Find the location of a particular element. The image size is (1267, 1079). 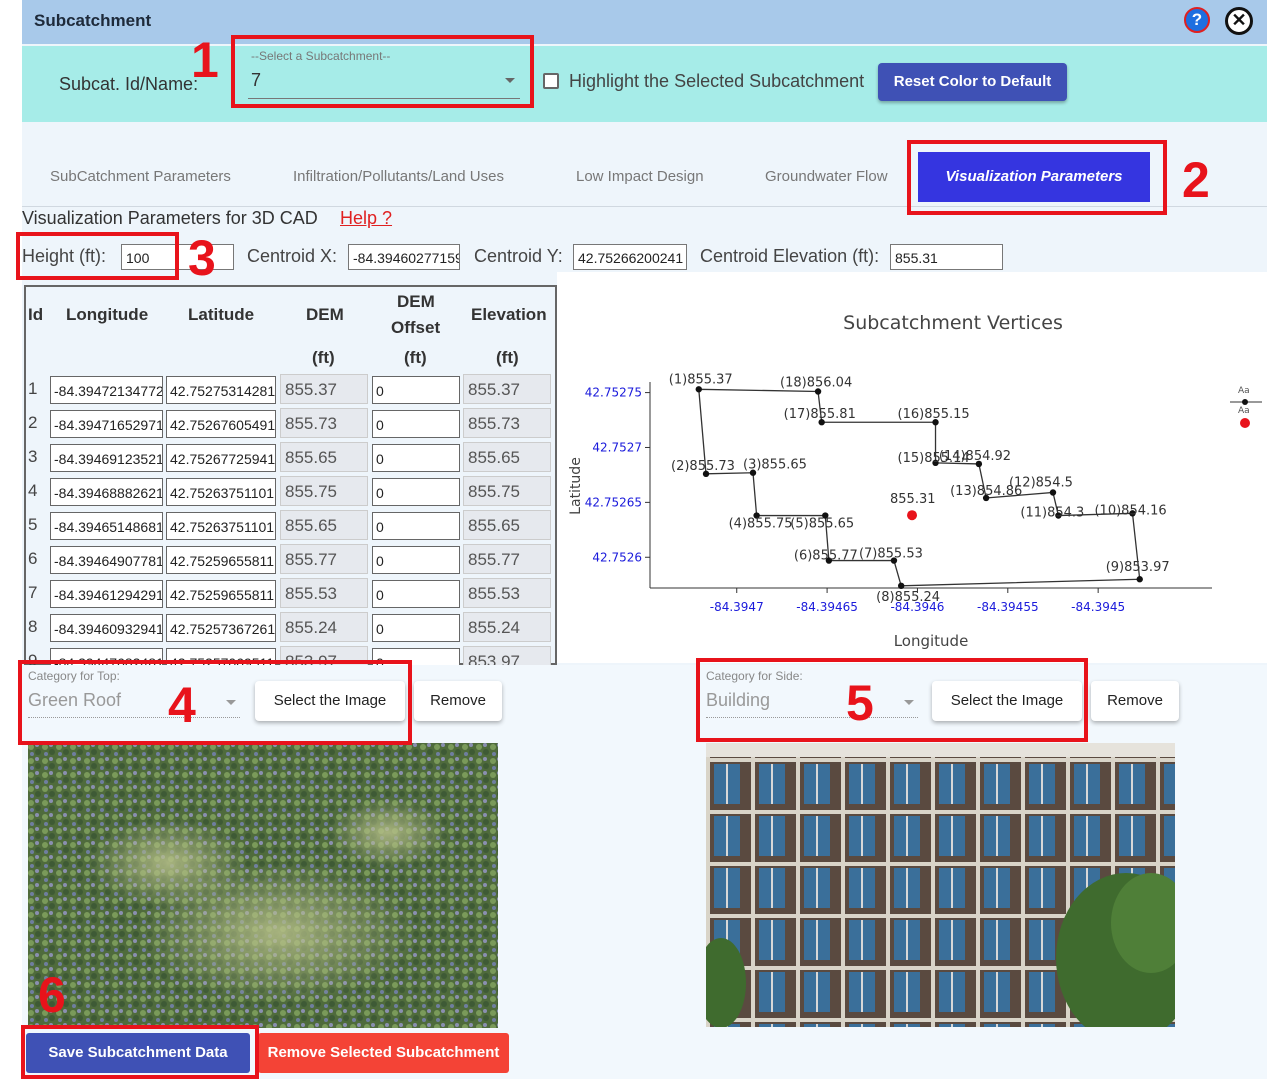

dialog-title: Subcatchment is located at coordinates (93, 20).